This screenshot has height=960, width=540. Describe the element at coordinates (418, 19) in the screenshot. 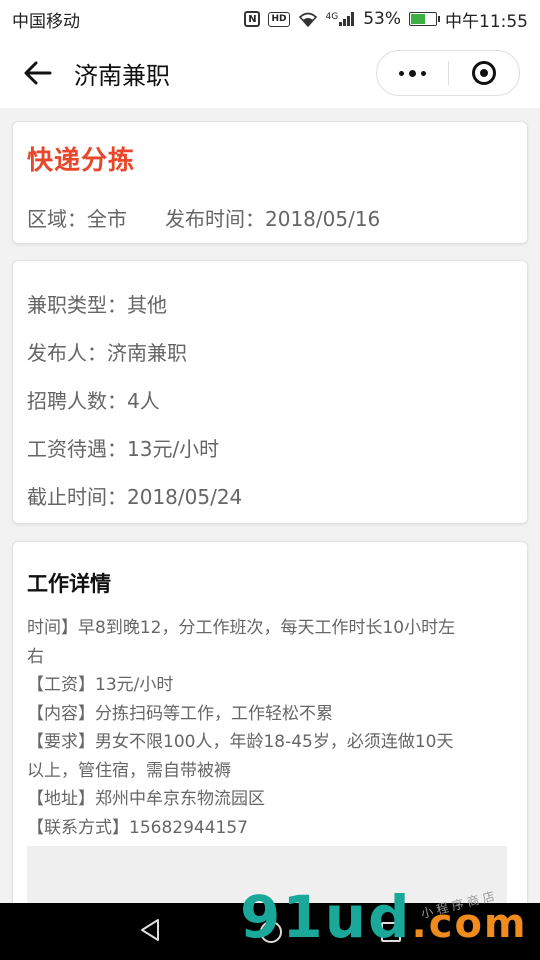

I see `battery-level` at that location.